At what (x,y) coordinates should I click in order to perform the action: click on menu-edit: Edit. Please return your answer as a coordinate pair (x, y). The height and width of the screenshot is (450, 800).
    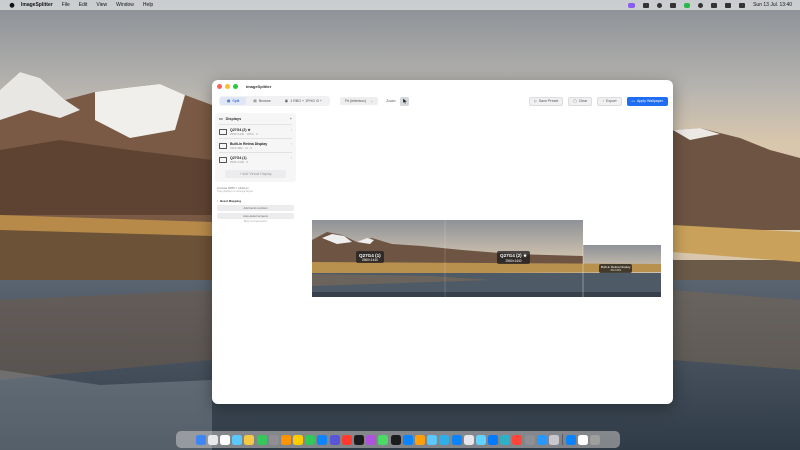
    Looking at the image, I should click on (83, 5).